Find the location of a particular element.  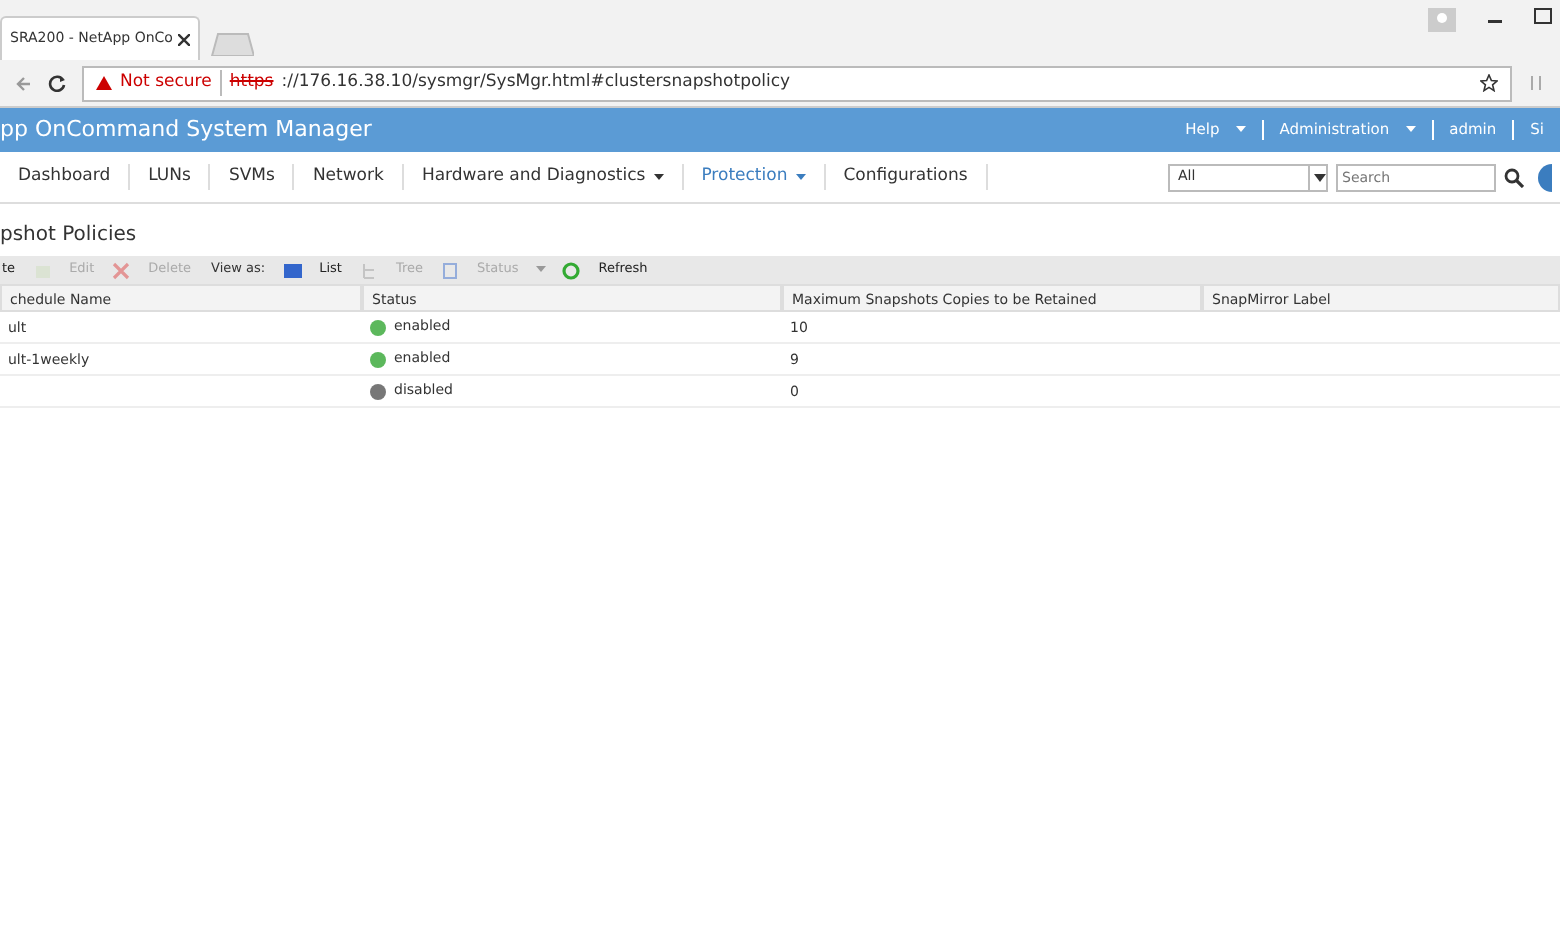

nav-tab: Hardware and Diagnostics is located at coordinates (533, 177).